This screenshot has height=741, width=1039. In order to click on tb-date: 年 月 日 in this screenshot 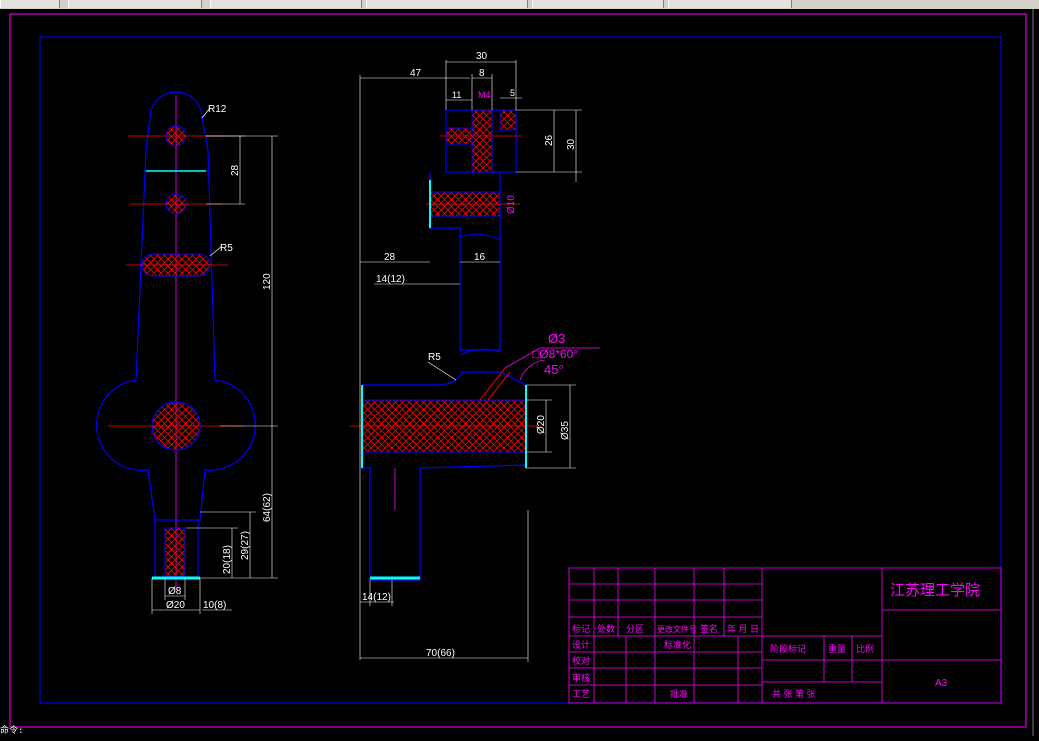, I will do `click(743, 628)`.